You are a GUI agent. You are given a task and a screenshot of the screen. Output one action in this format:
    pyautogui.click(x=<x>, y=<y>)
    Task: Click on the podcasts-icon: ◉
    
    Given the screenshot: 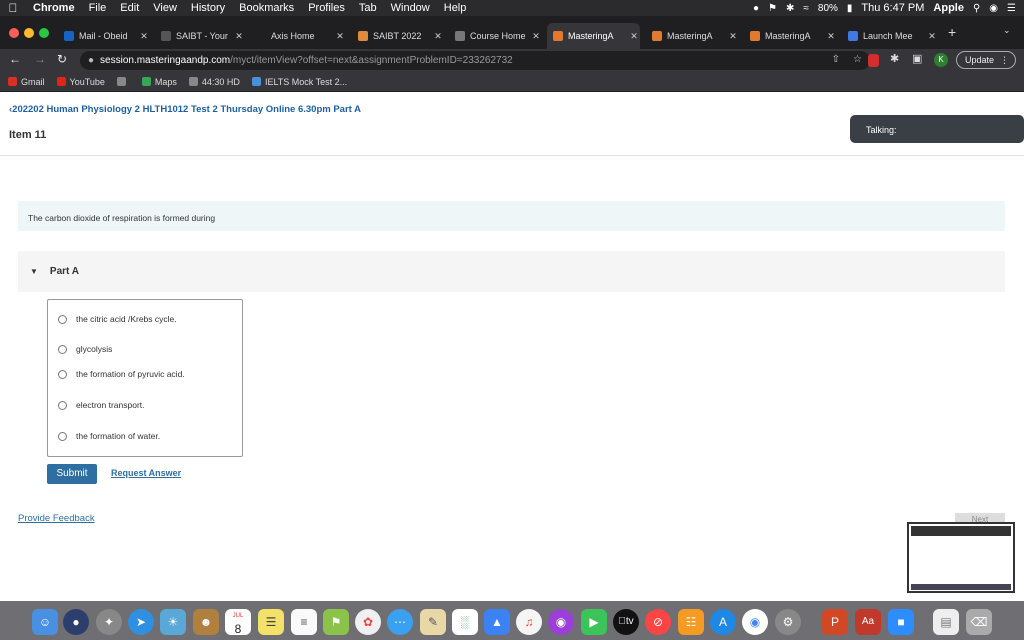 What is the action you would take?
    pyautogui.click(x=561, y=622)
    